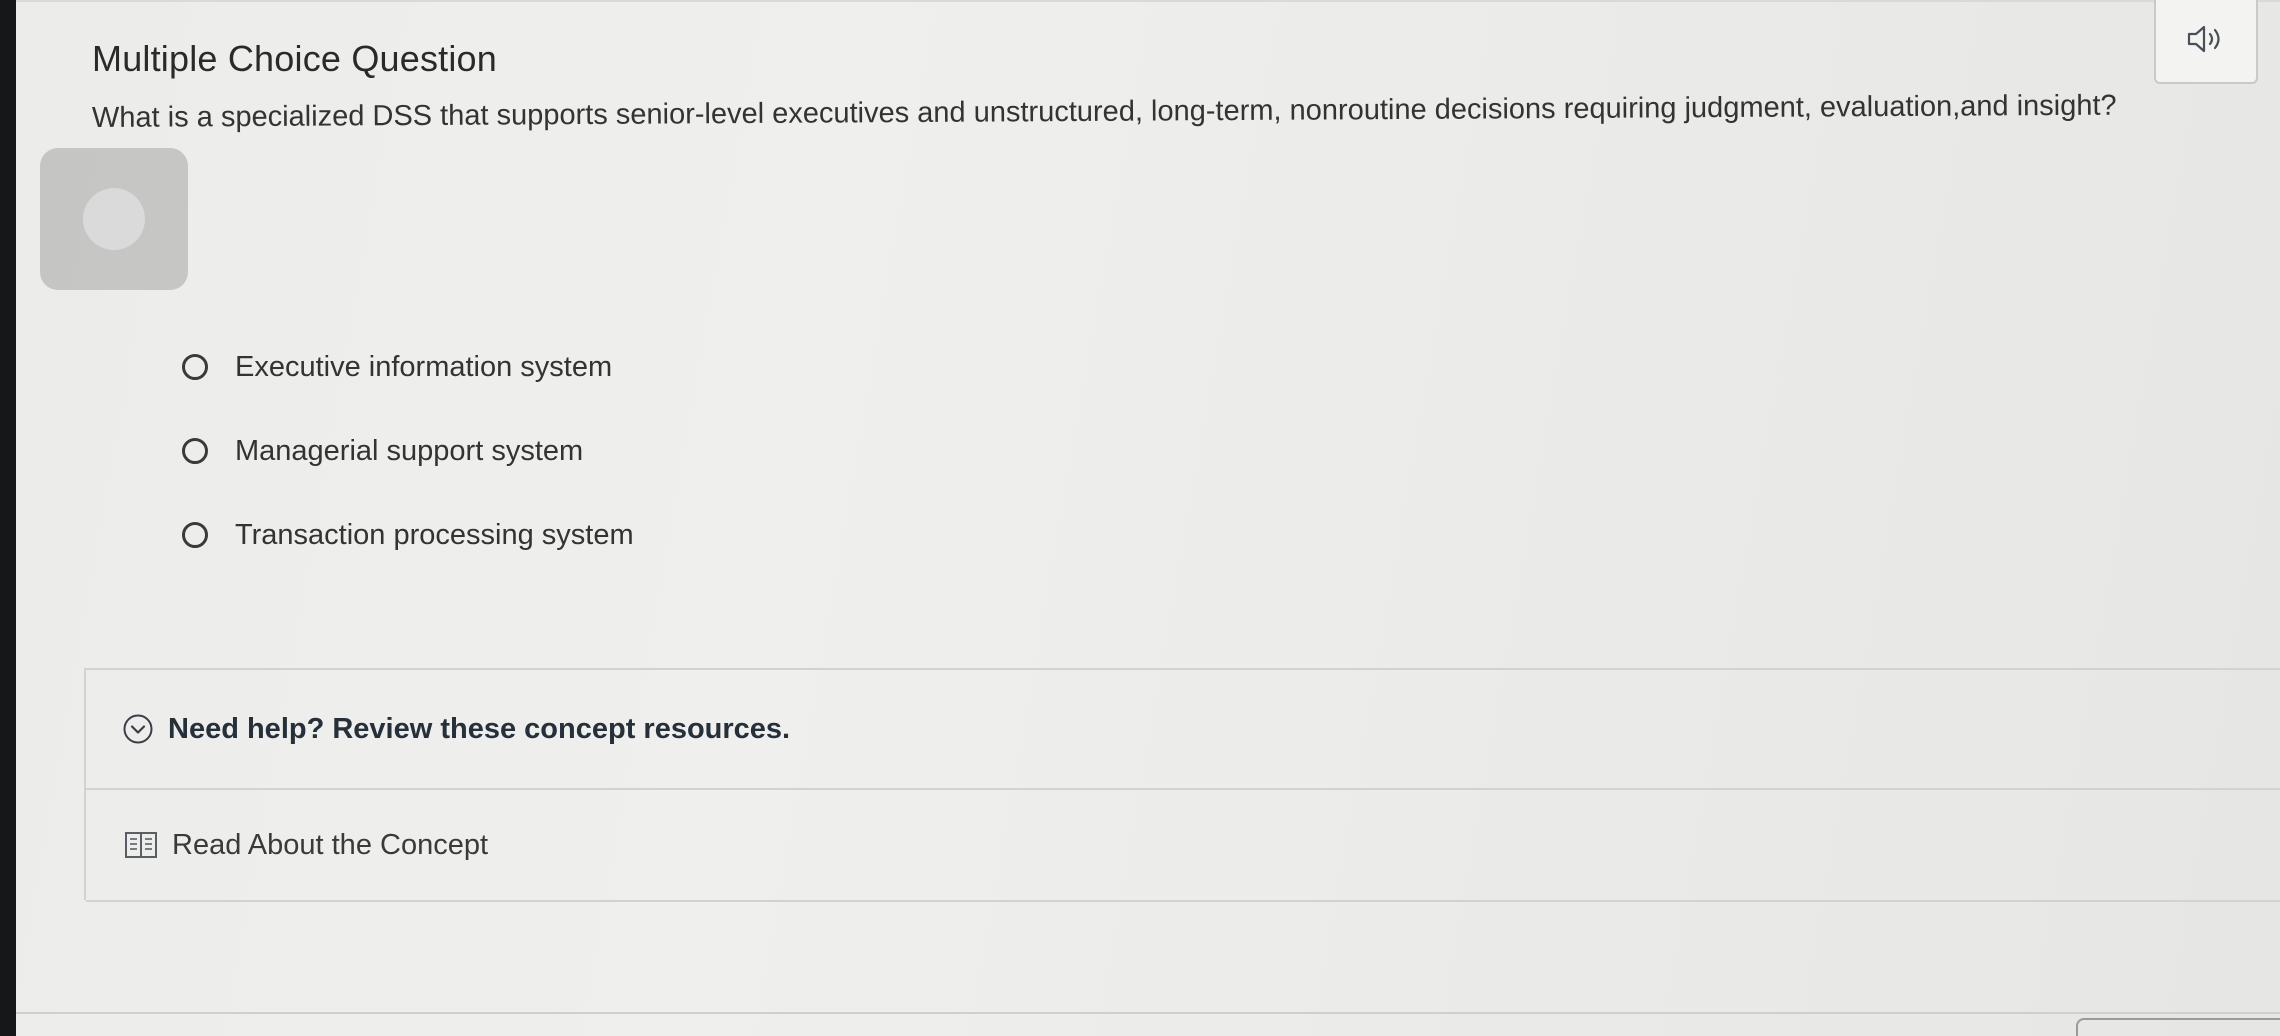 The width and height of the screenshot is (2280, 1036). I want to click on top-divider, so click(1148, 1).